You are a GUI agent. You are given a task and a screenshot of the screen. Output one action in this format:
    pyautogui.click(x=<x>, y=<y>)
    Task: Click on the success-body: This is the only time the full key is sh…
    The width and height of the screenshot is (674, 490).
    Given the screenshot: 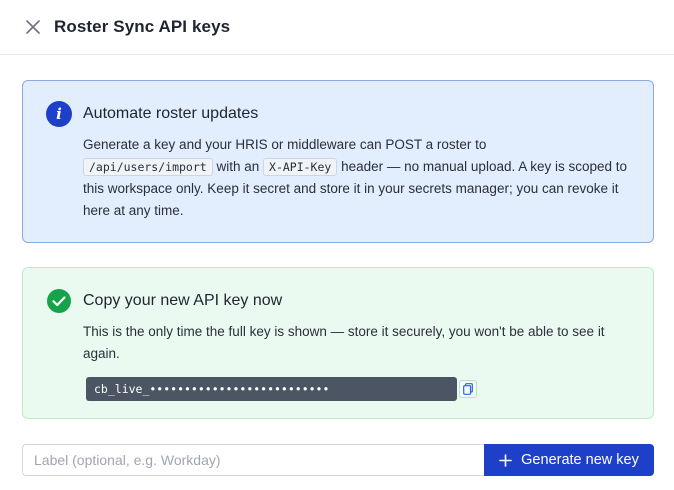 What is the action you would take?
    pyautogui.click(x=344, y=342)
    